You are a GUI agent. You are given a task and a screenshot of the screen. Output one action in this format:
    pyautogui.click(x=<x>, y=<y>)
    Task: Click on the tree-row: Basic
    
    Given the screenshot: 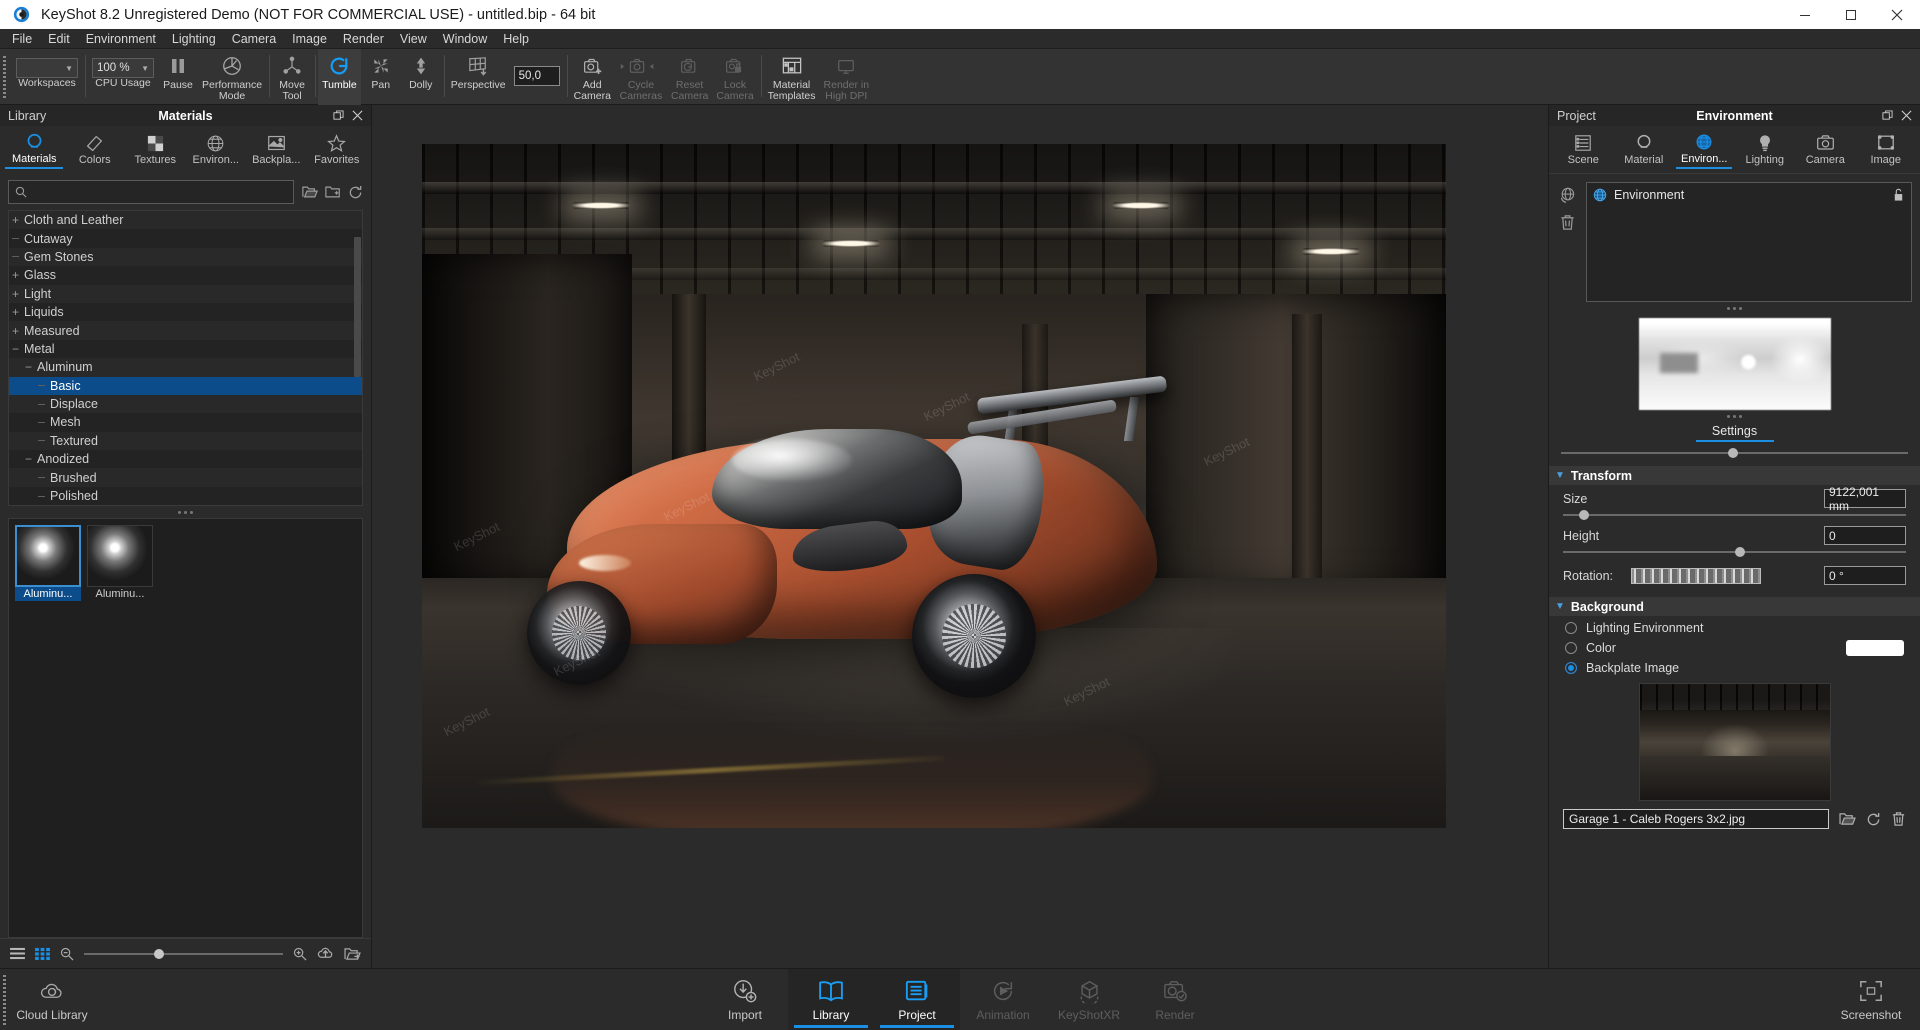 What is the action you would take?
    pyautogui.click(x=185, y=385)
    